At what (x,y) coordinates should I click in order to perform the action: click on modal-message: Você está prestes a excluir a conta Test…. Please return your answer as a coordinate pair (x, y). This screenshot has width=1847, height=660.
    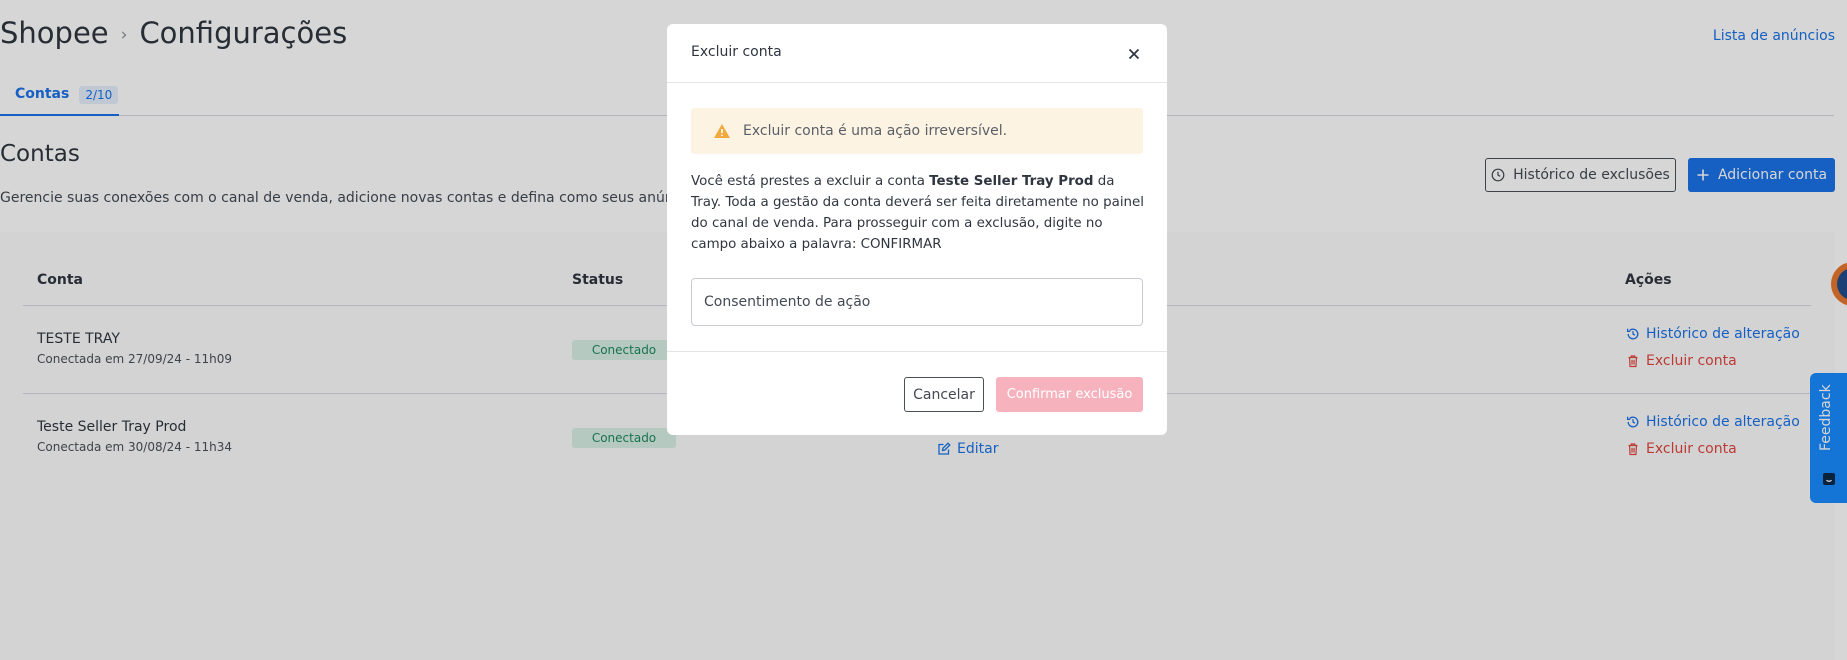
    Looking at the image, I should click on (918, 213).